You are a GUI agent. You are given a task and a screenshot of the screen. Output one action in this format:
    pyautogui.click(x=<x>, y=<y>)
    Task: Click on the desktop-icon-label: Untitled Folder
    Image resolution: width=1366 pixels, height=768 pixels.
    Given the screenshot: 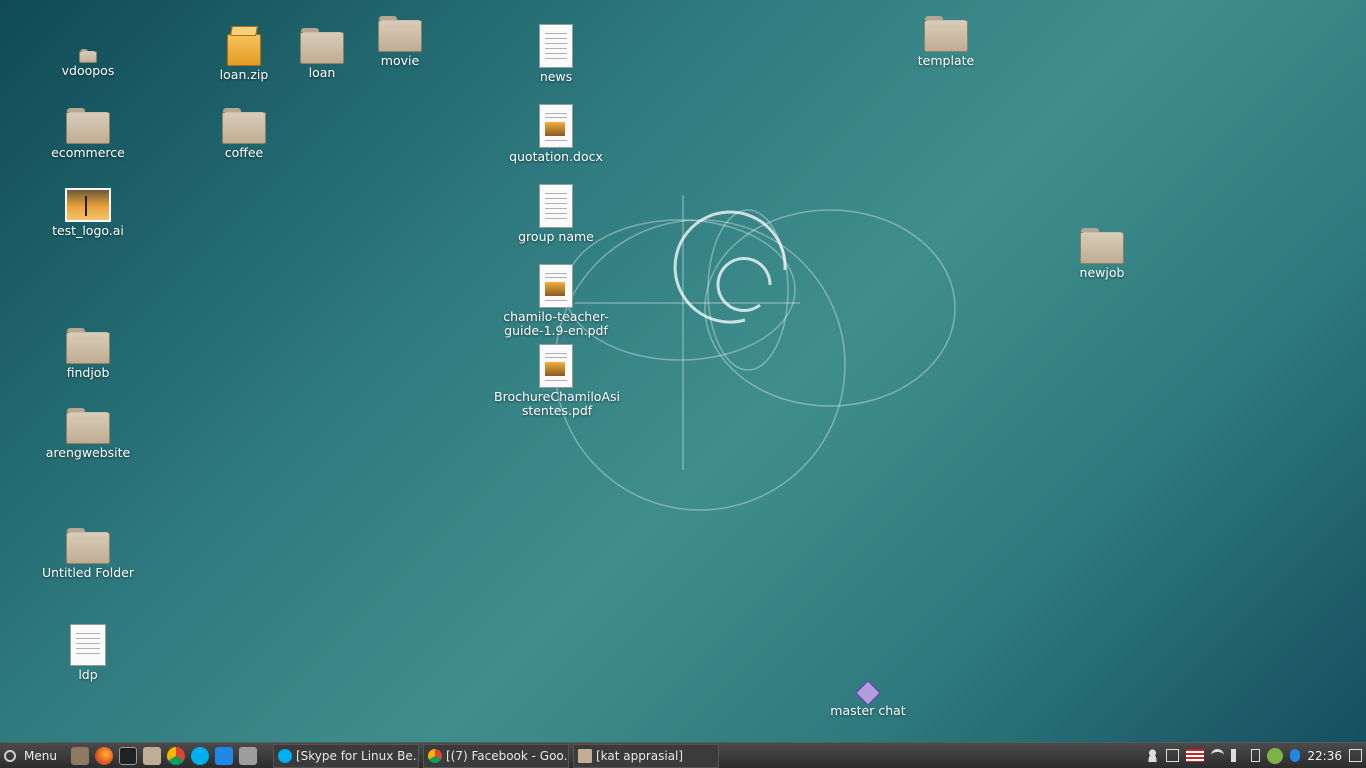 What is the action you would take?
    pyautogui.click(x=88, y=572)
    